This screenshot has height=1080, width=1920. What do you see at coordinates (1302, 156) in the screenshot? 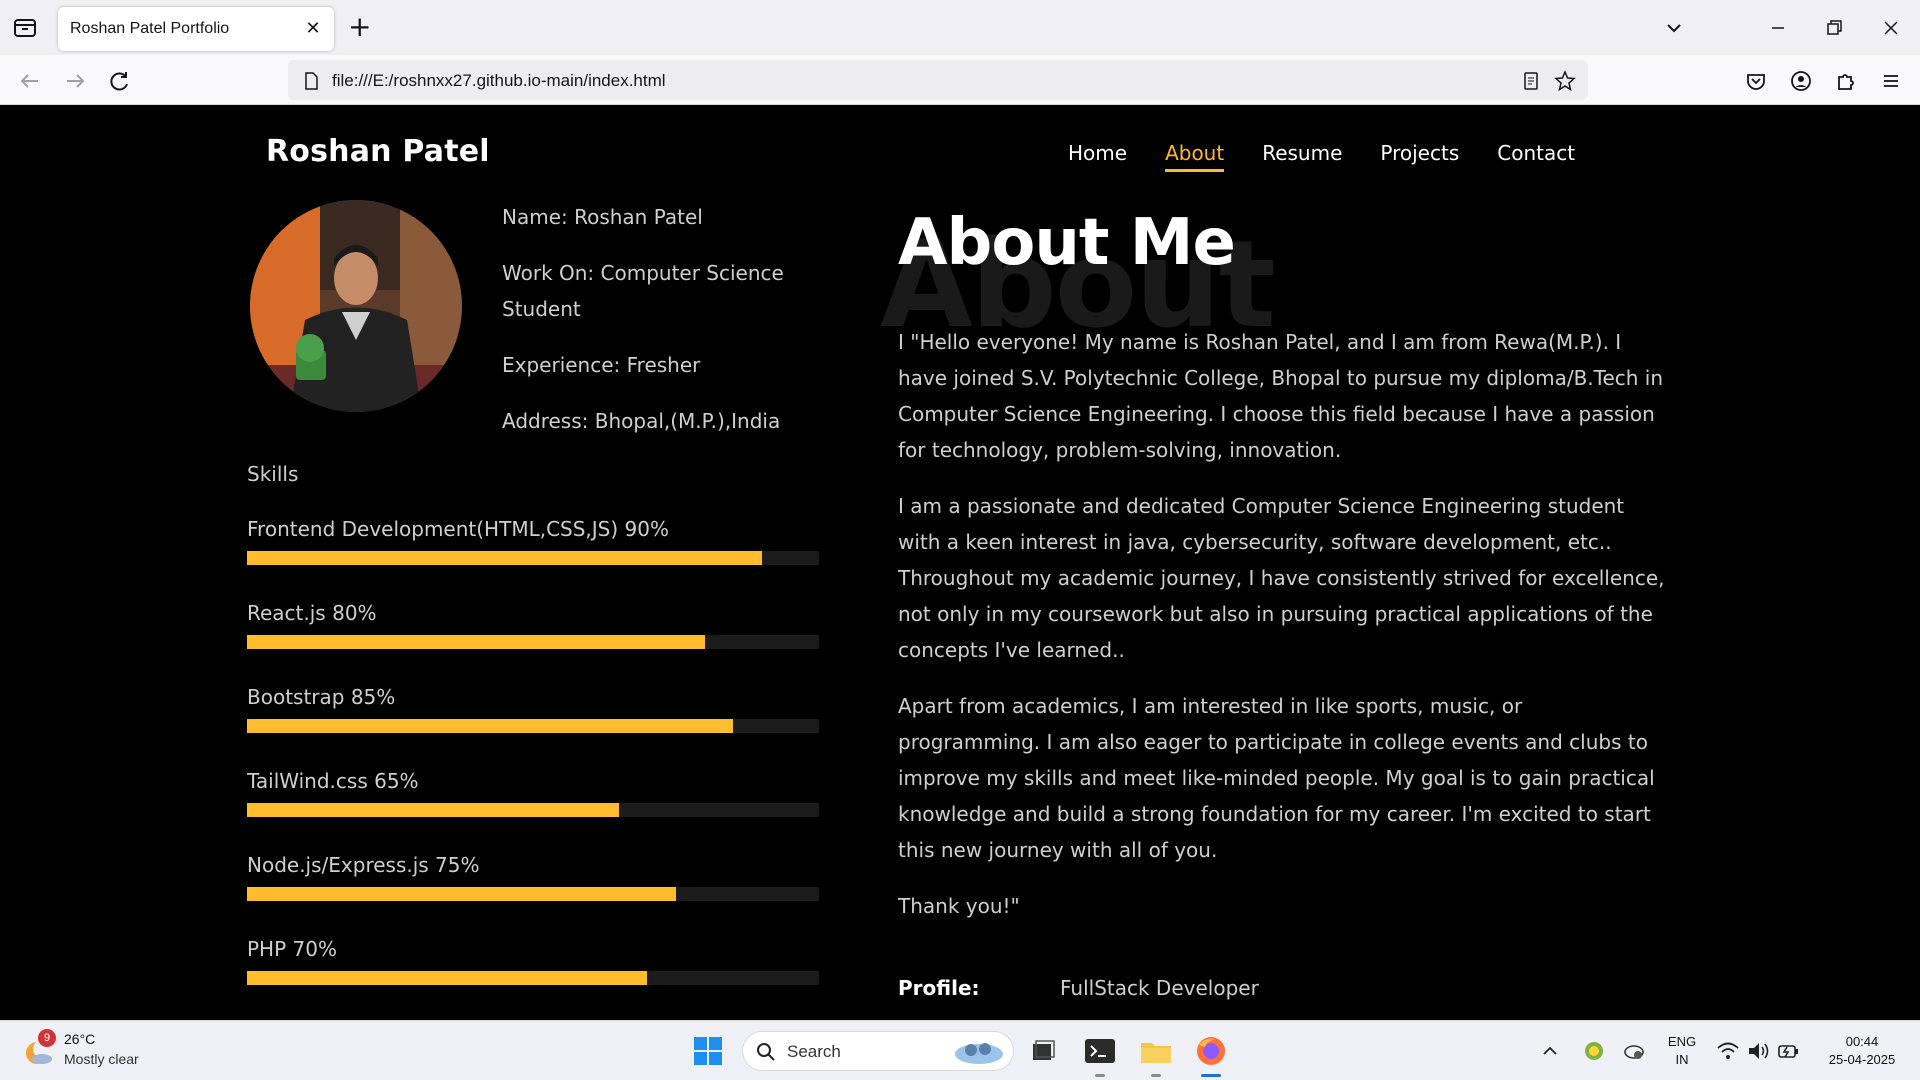
I see `nav-resume: Resume` at bounding box center [1302, 156].